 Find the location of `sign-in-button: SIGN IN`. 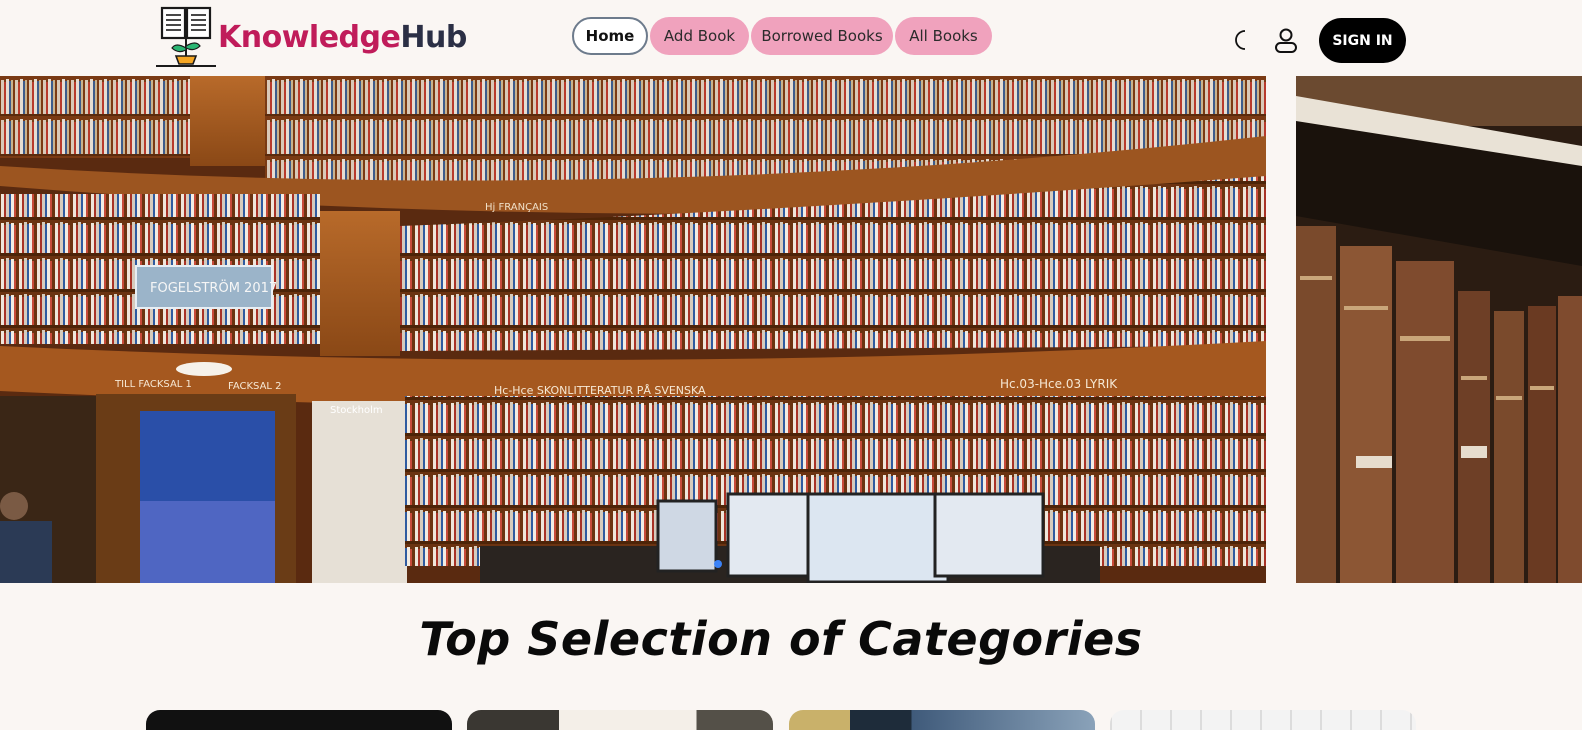

sign-in-button: SIGN IN is located at coordinates (1362, 40).